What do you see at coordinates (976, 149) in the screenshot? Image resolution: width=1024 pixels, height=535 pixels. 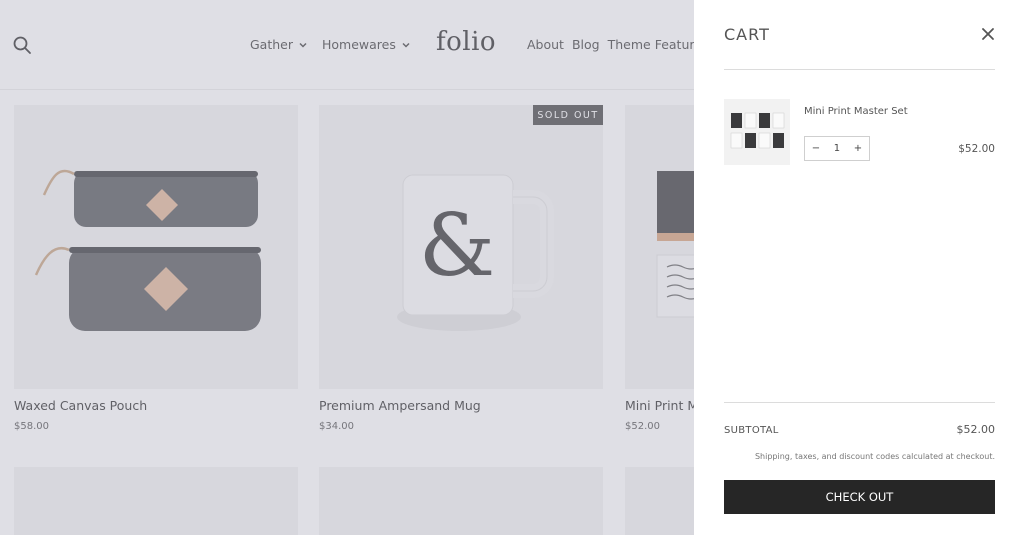 I see `cart-item-price: $52.00` at bounding box center [976, 149].